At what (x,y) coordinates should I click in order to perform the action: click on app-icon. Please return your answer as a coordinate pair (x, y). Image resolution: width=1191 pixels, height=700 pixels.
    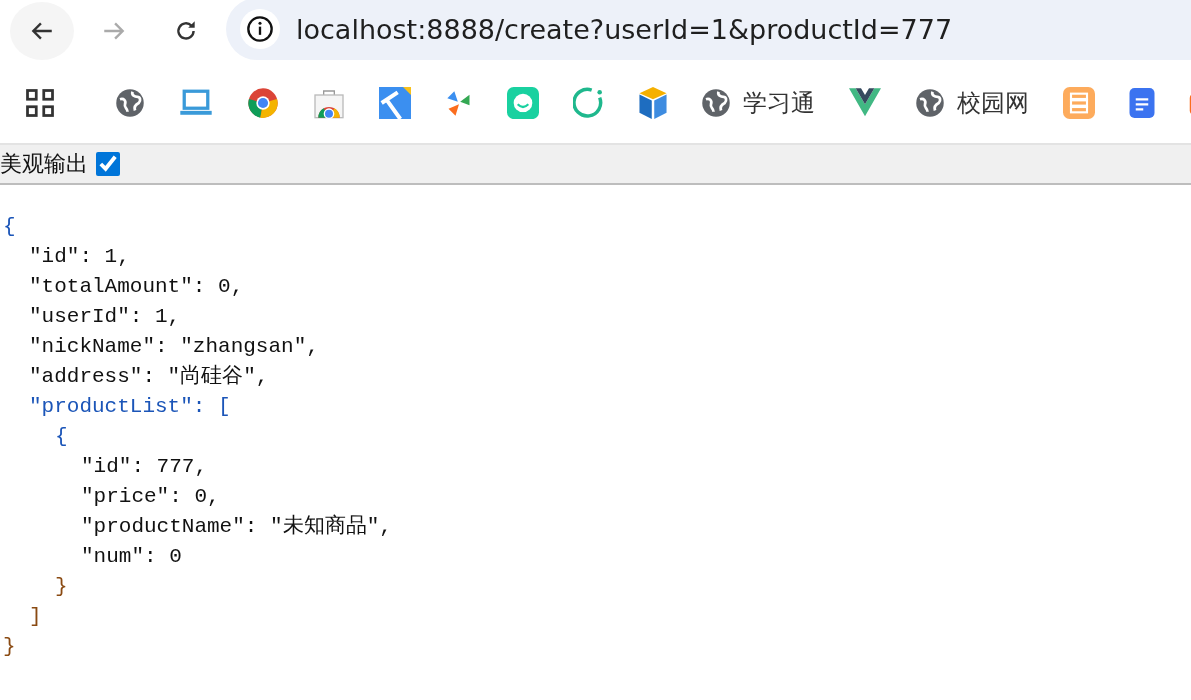
    Looking at the image, I should click on (395, 102).